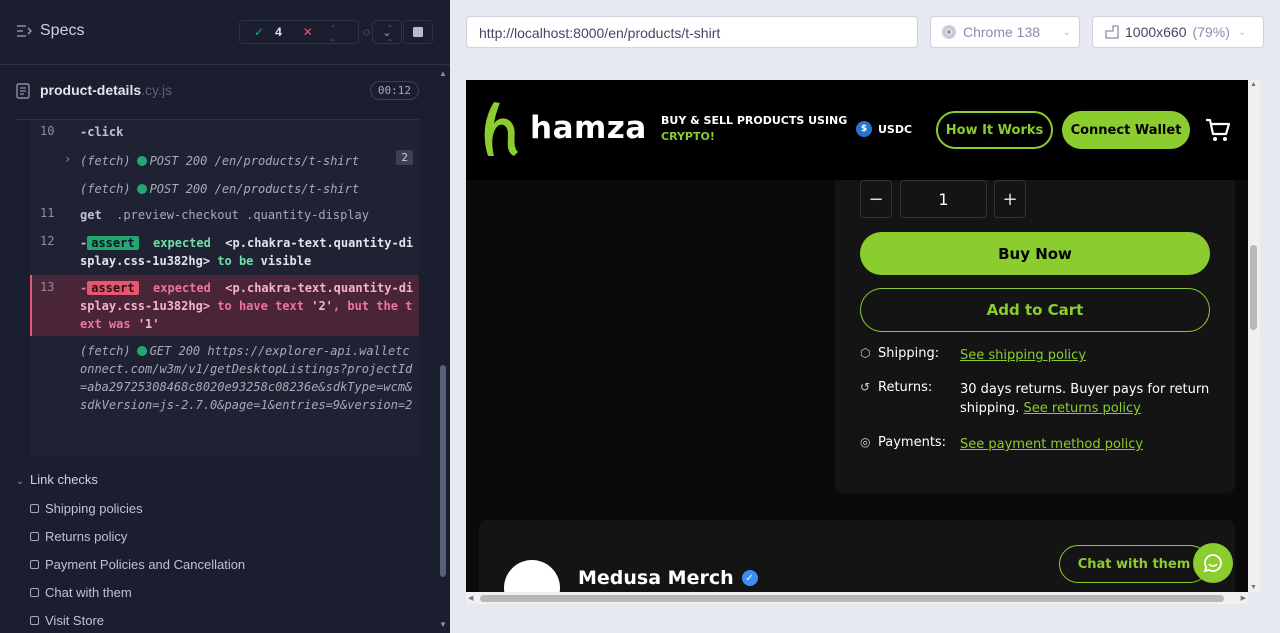 This screenshot has width=1280, height=633. What do you see at coordinates (1082, 408) in the screenshot?
I see `returns-policy-link: See returns policy` at bounding box center [1082, 408].